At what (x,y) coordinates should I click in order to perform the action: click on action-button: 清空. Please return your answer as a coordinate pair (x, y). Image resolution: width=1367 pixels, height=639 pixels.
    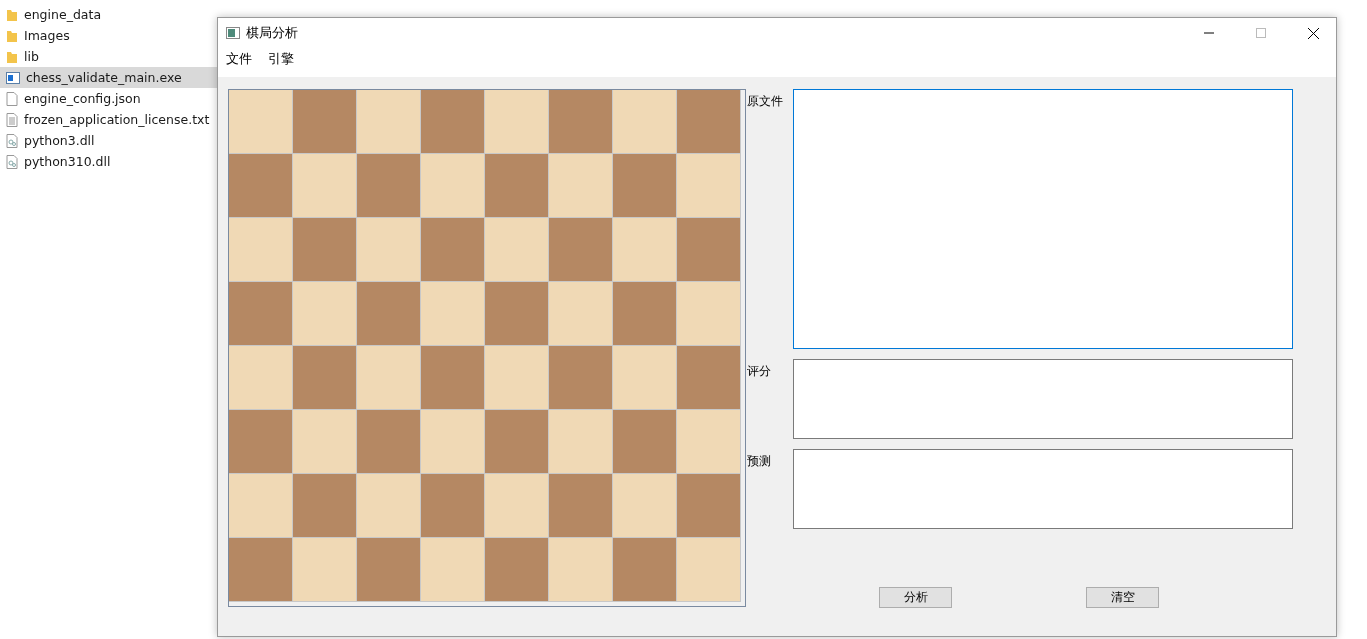
    Looking at the image, I should click on (1122, 597).